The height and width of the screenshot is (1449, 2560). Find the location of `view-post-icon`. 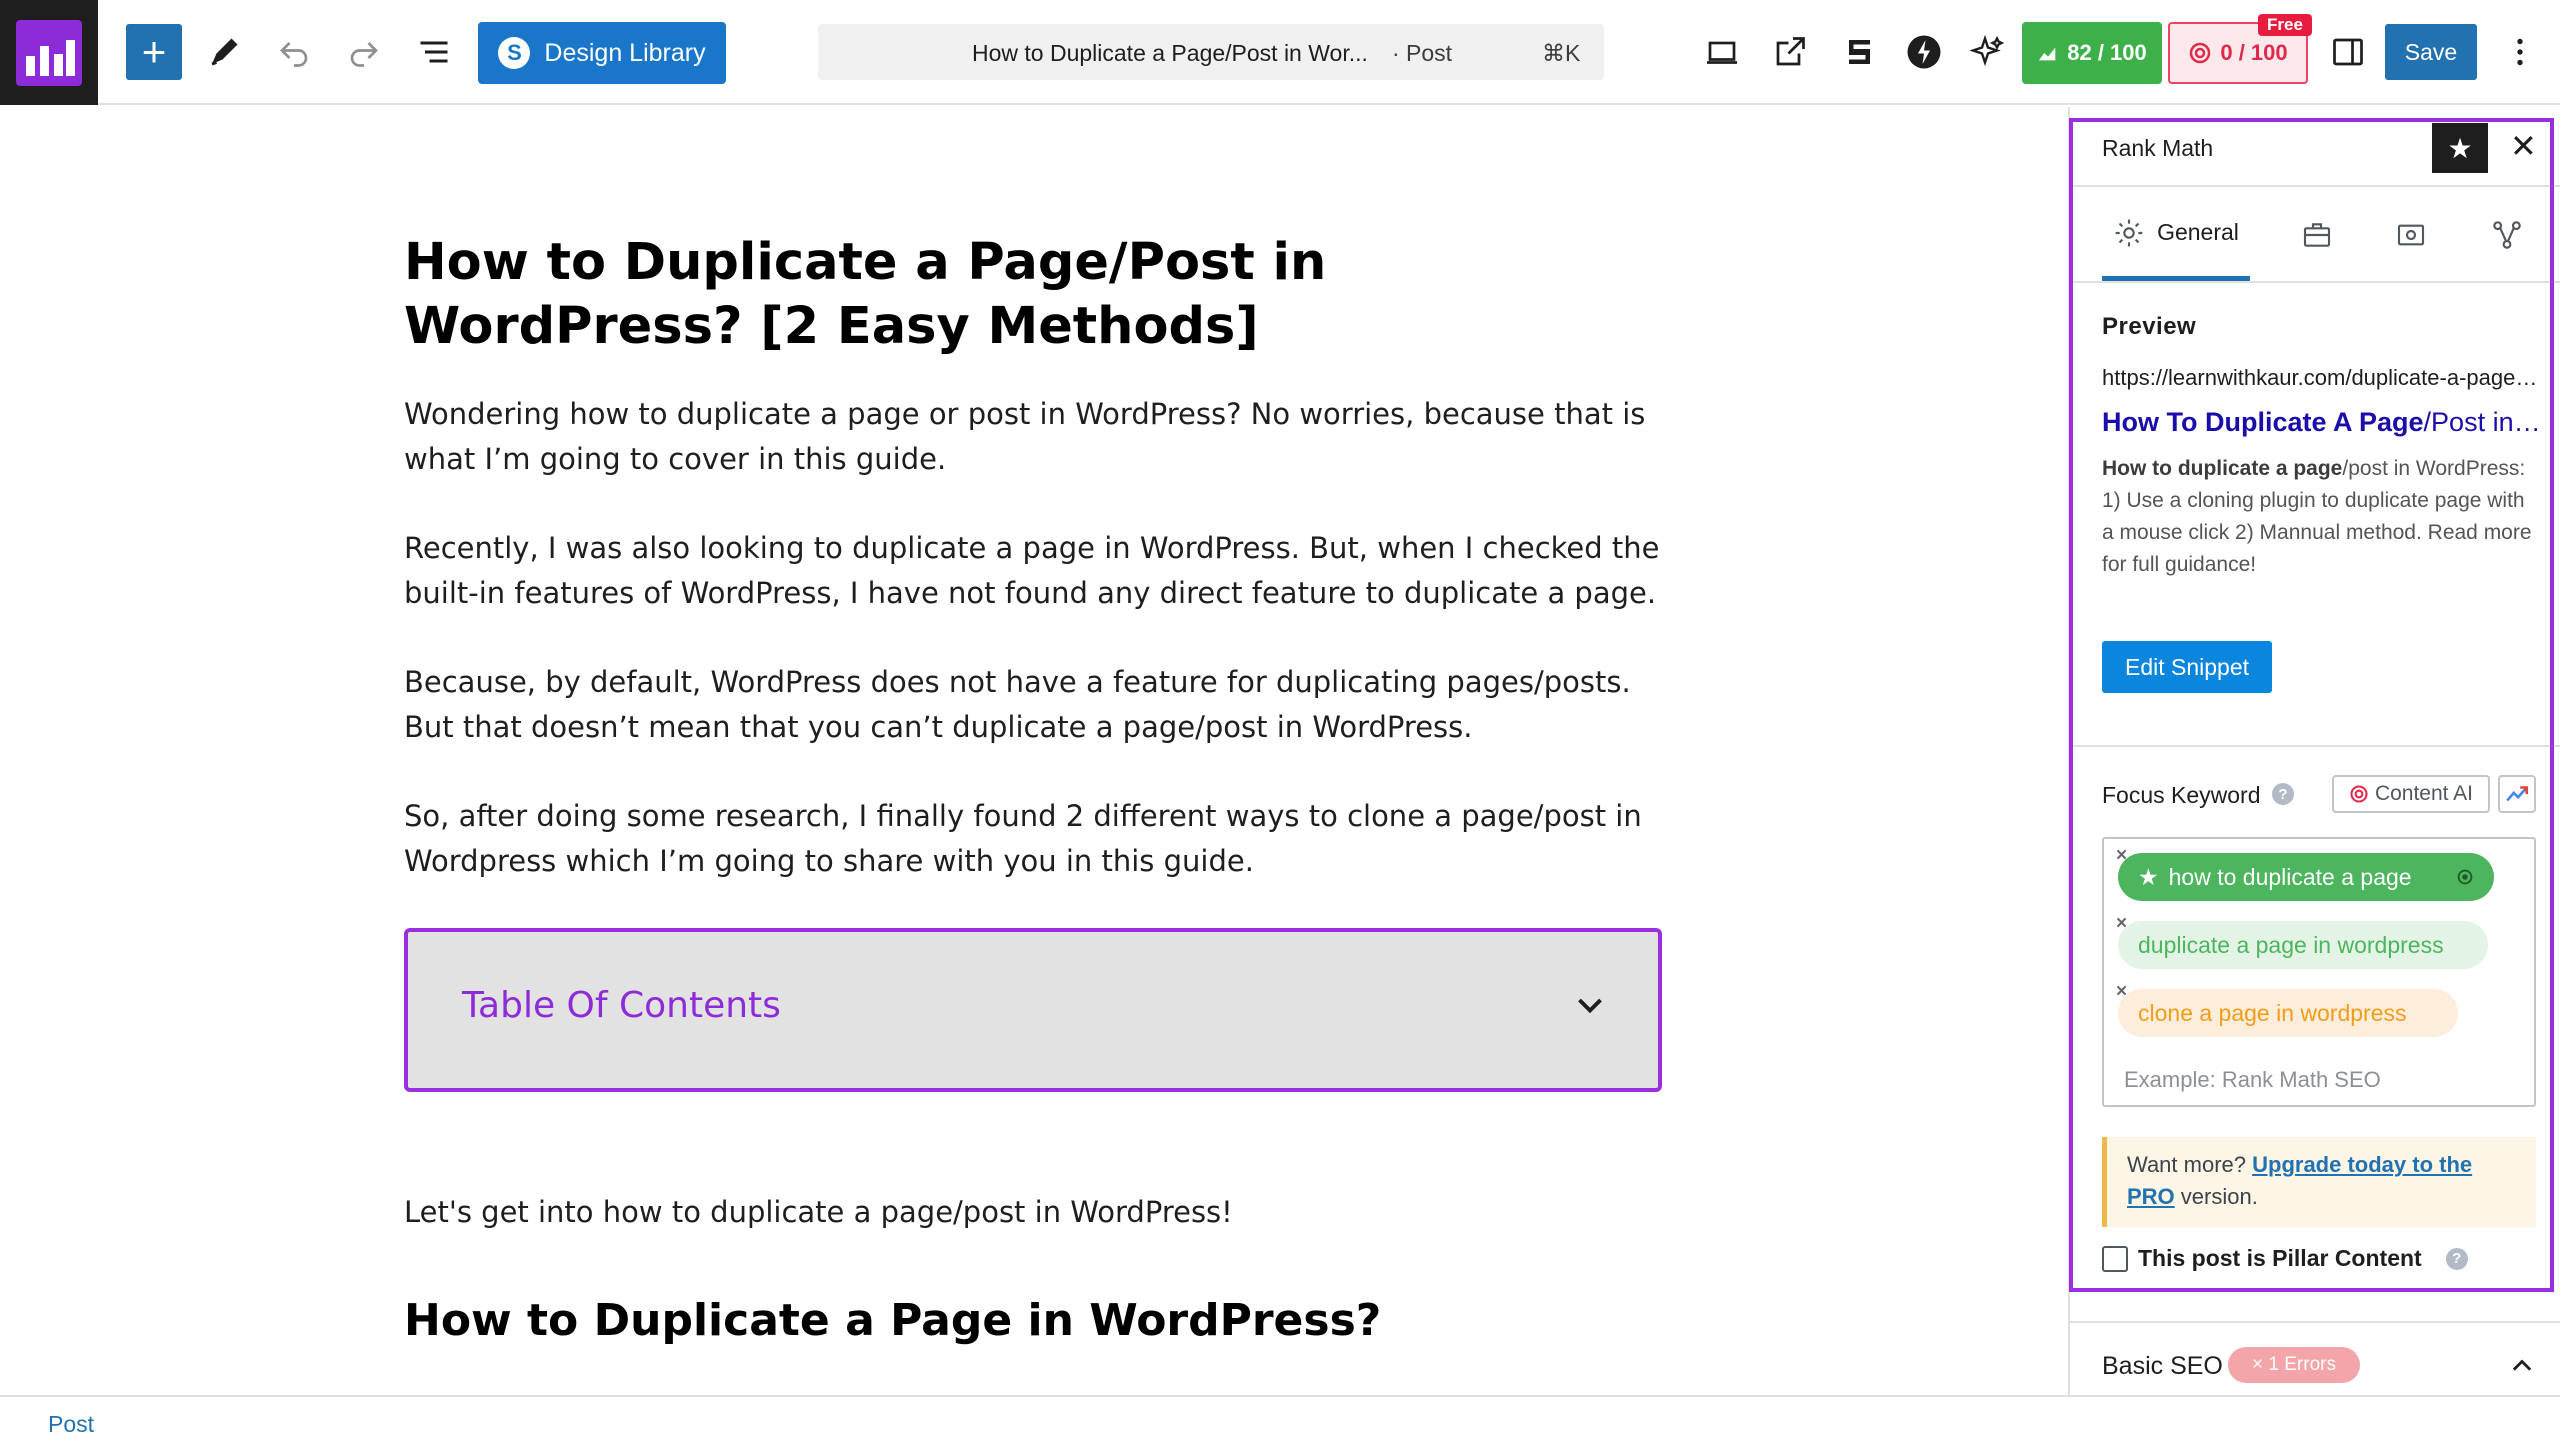

view-post-icon is located at coordinates (1790, 52).